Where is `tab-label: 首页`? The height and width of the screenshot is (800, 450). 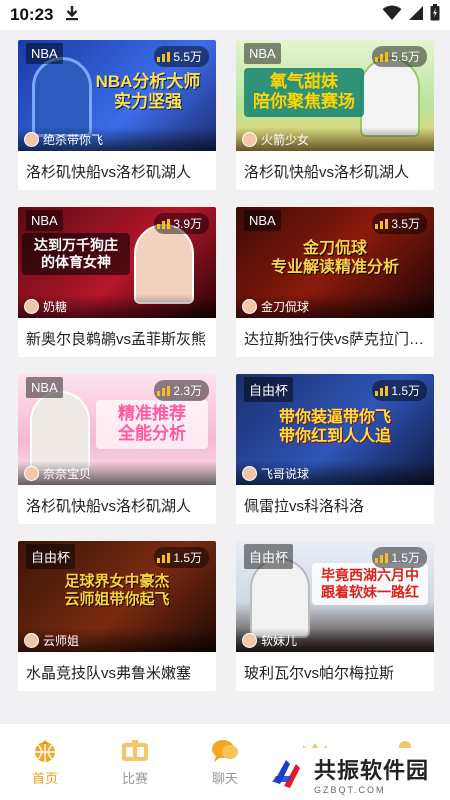
tab-label: 首页 is located at coordinates (44, 778).